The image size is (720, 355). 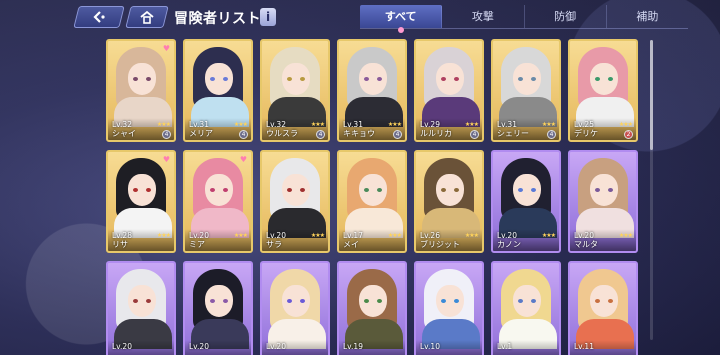 I want to click on adventurer-name: デリケ, so click(x=586, y=133).